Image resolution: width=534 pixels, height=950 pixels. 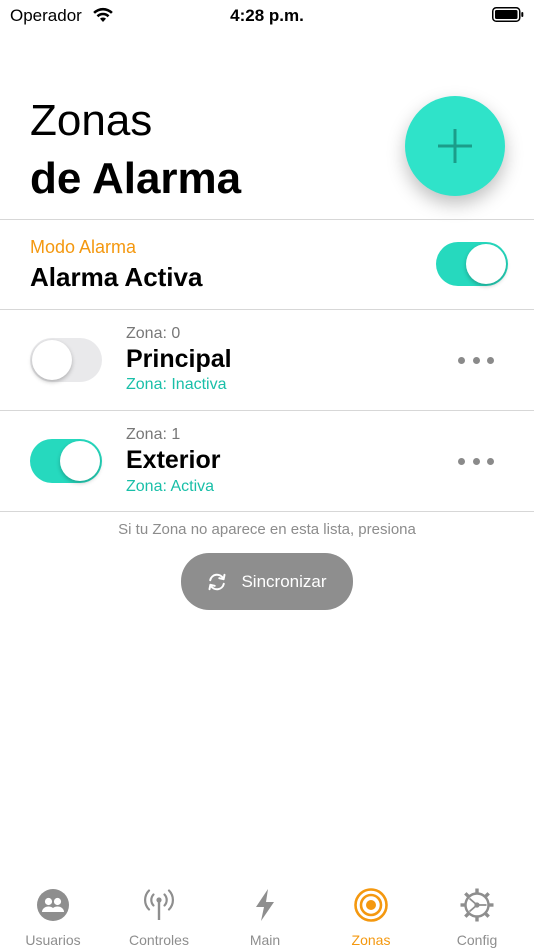 I want to click on refresh-icon, so click(x=217, y=581).